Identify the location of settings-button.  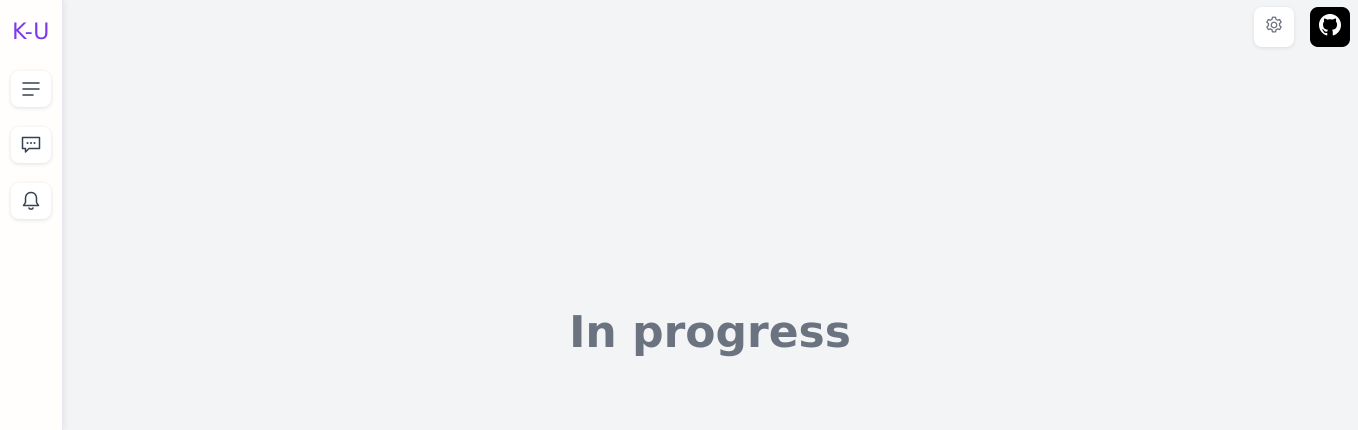
(1274, 27).